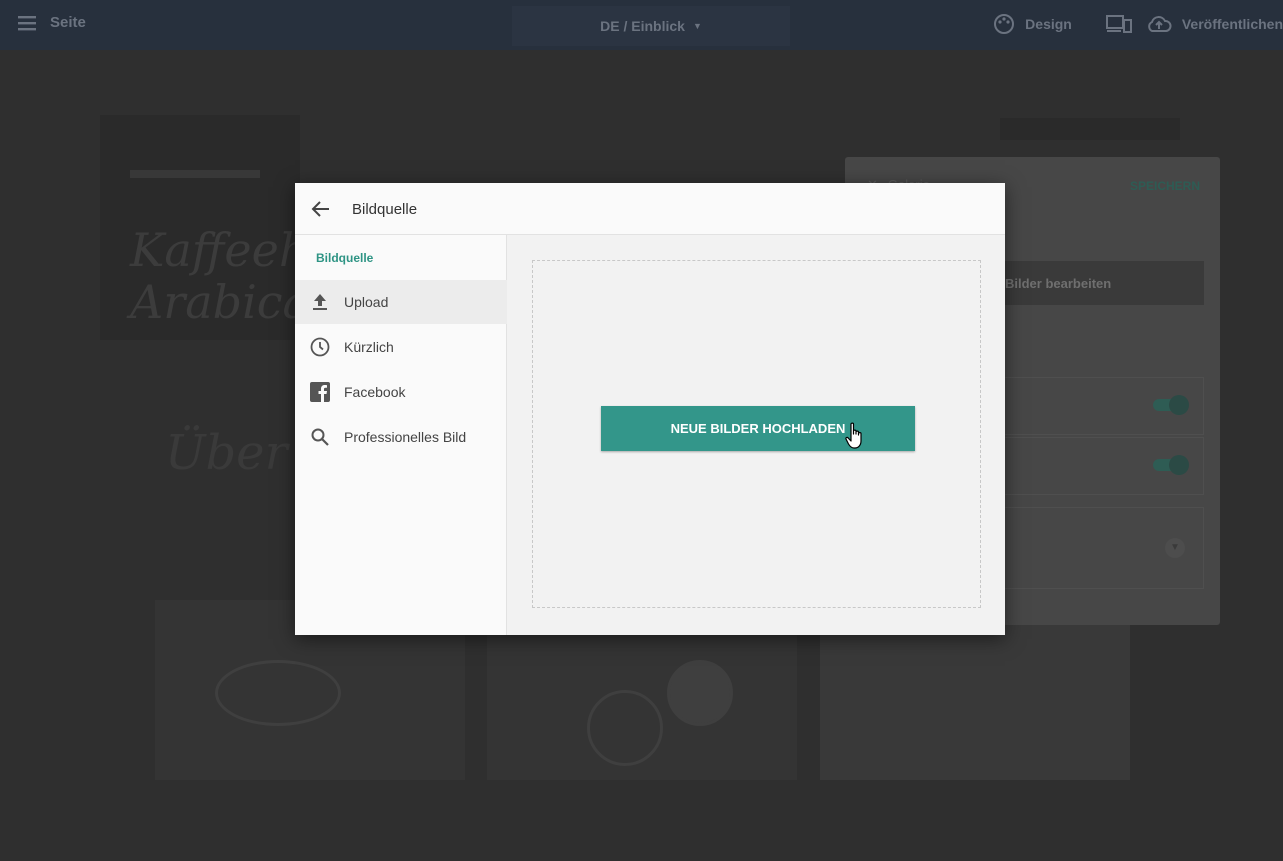 This screenshot has width=1283, height=861. What do you see at coordinates (1165, 186) in the screenshot?
I see `save-button: SPEICHERN` at bounding box center [1165, 186].